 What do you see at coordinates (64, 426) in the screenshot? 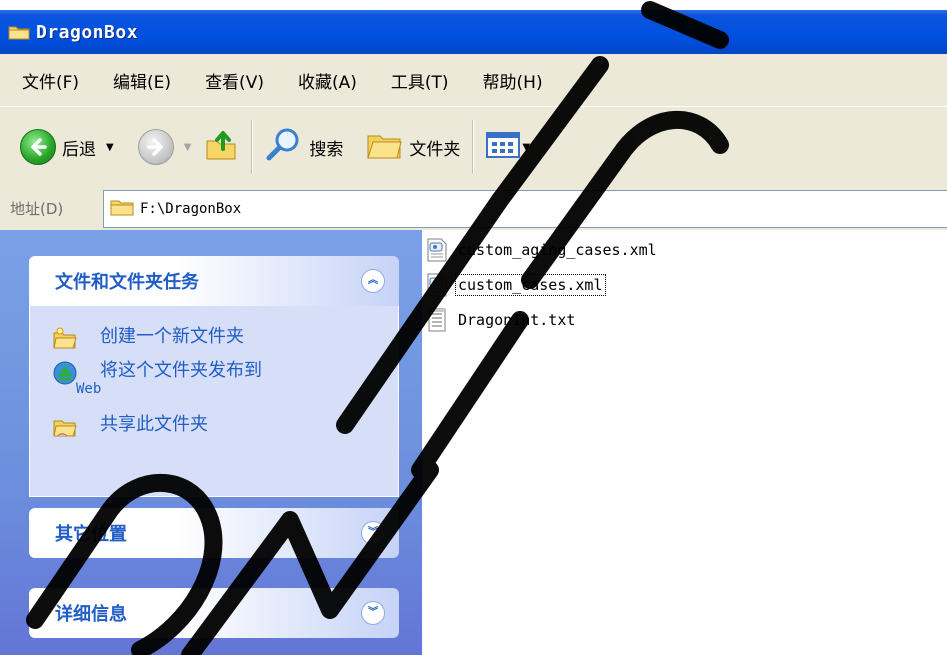
I see `share-folder-icon` at bounding box center [64, 426].